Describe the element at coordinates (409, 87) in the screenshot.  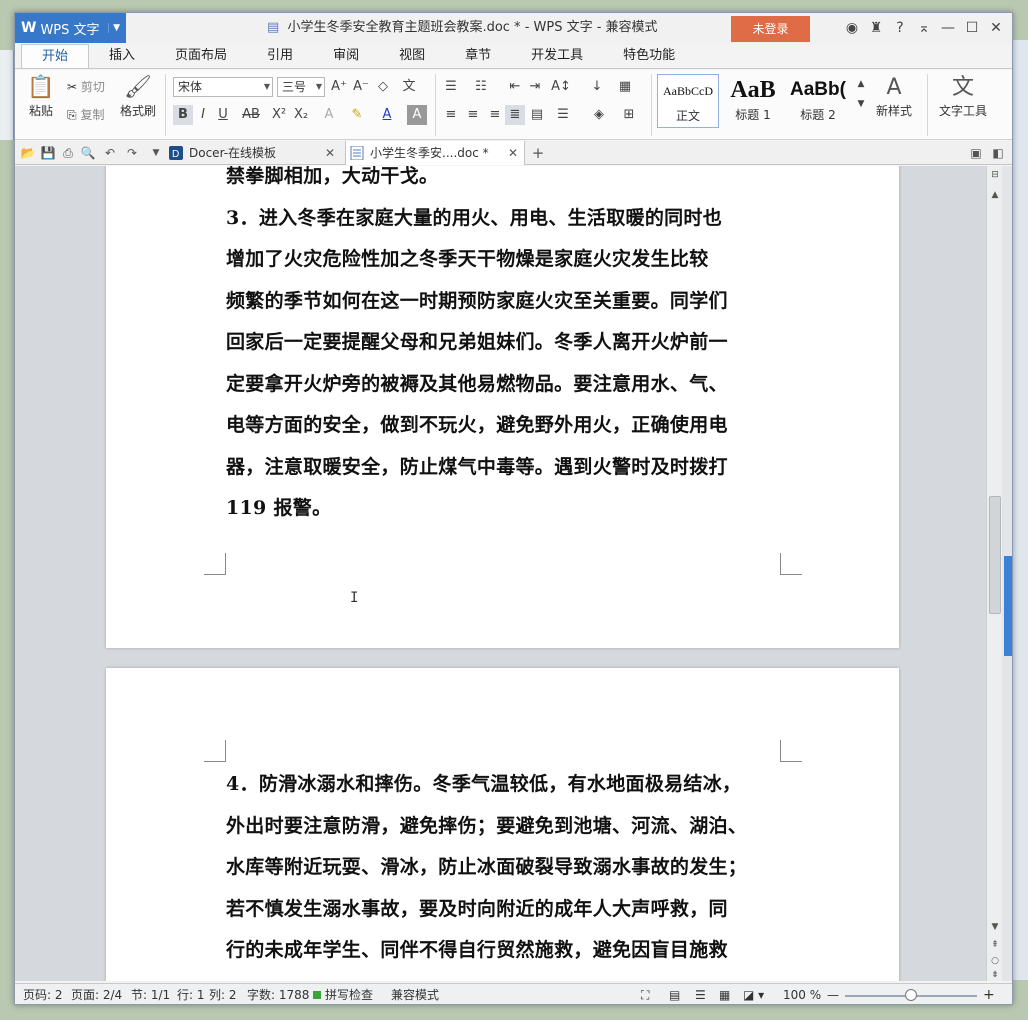
I see `phonetic-guide-icon: 文` at that location.